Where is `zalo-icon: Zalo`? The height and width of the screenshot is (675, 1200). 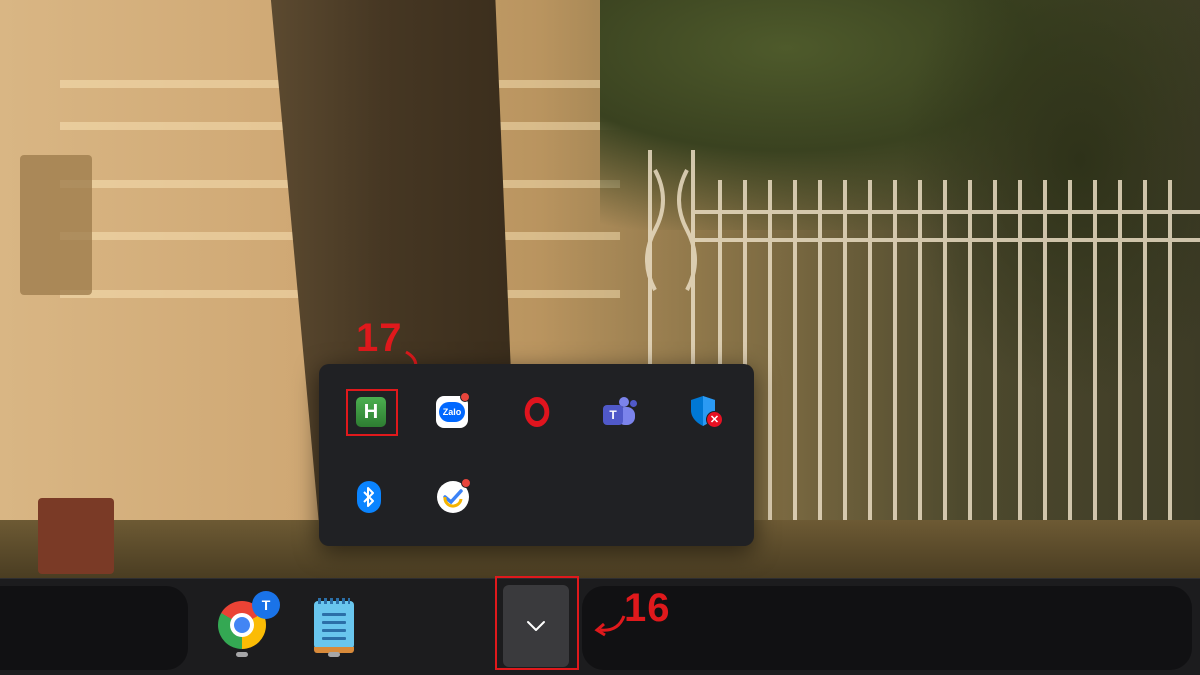 zalo-icon: Zalo is located at coordinates (453, 410).